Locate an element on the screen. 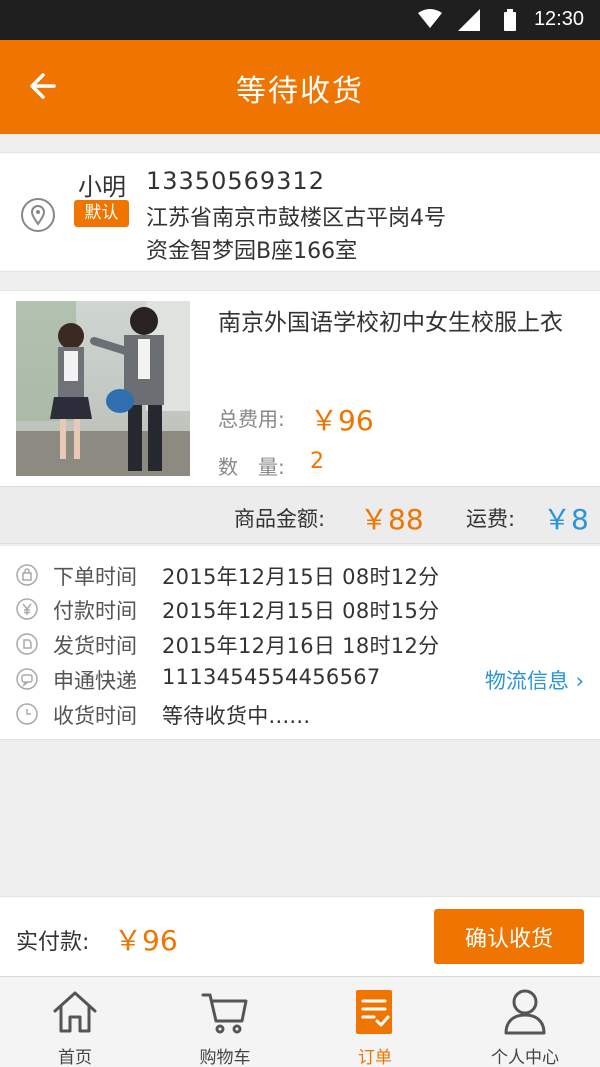 This screenshot has width=600, height=1067. product-name: 南京外国语学校初中女生校服上衣 is located at coordinates (390, 323).